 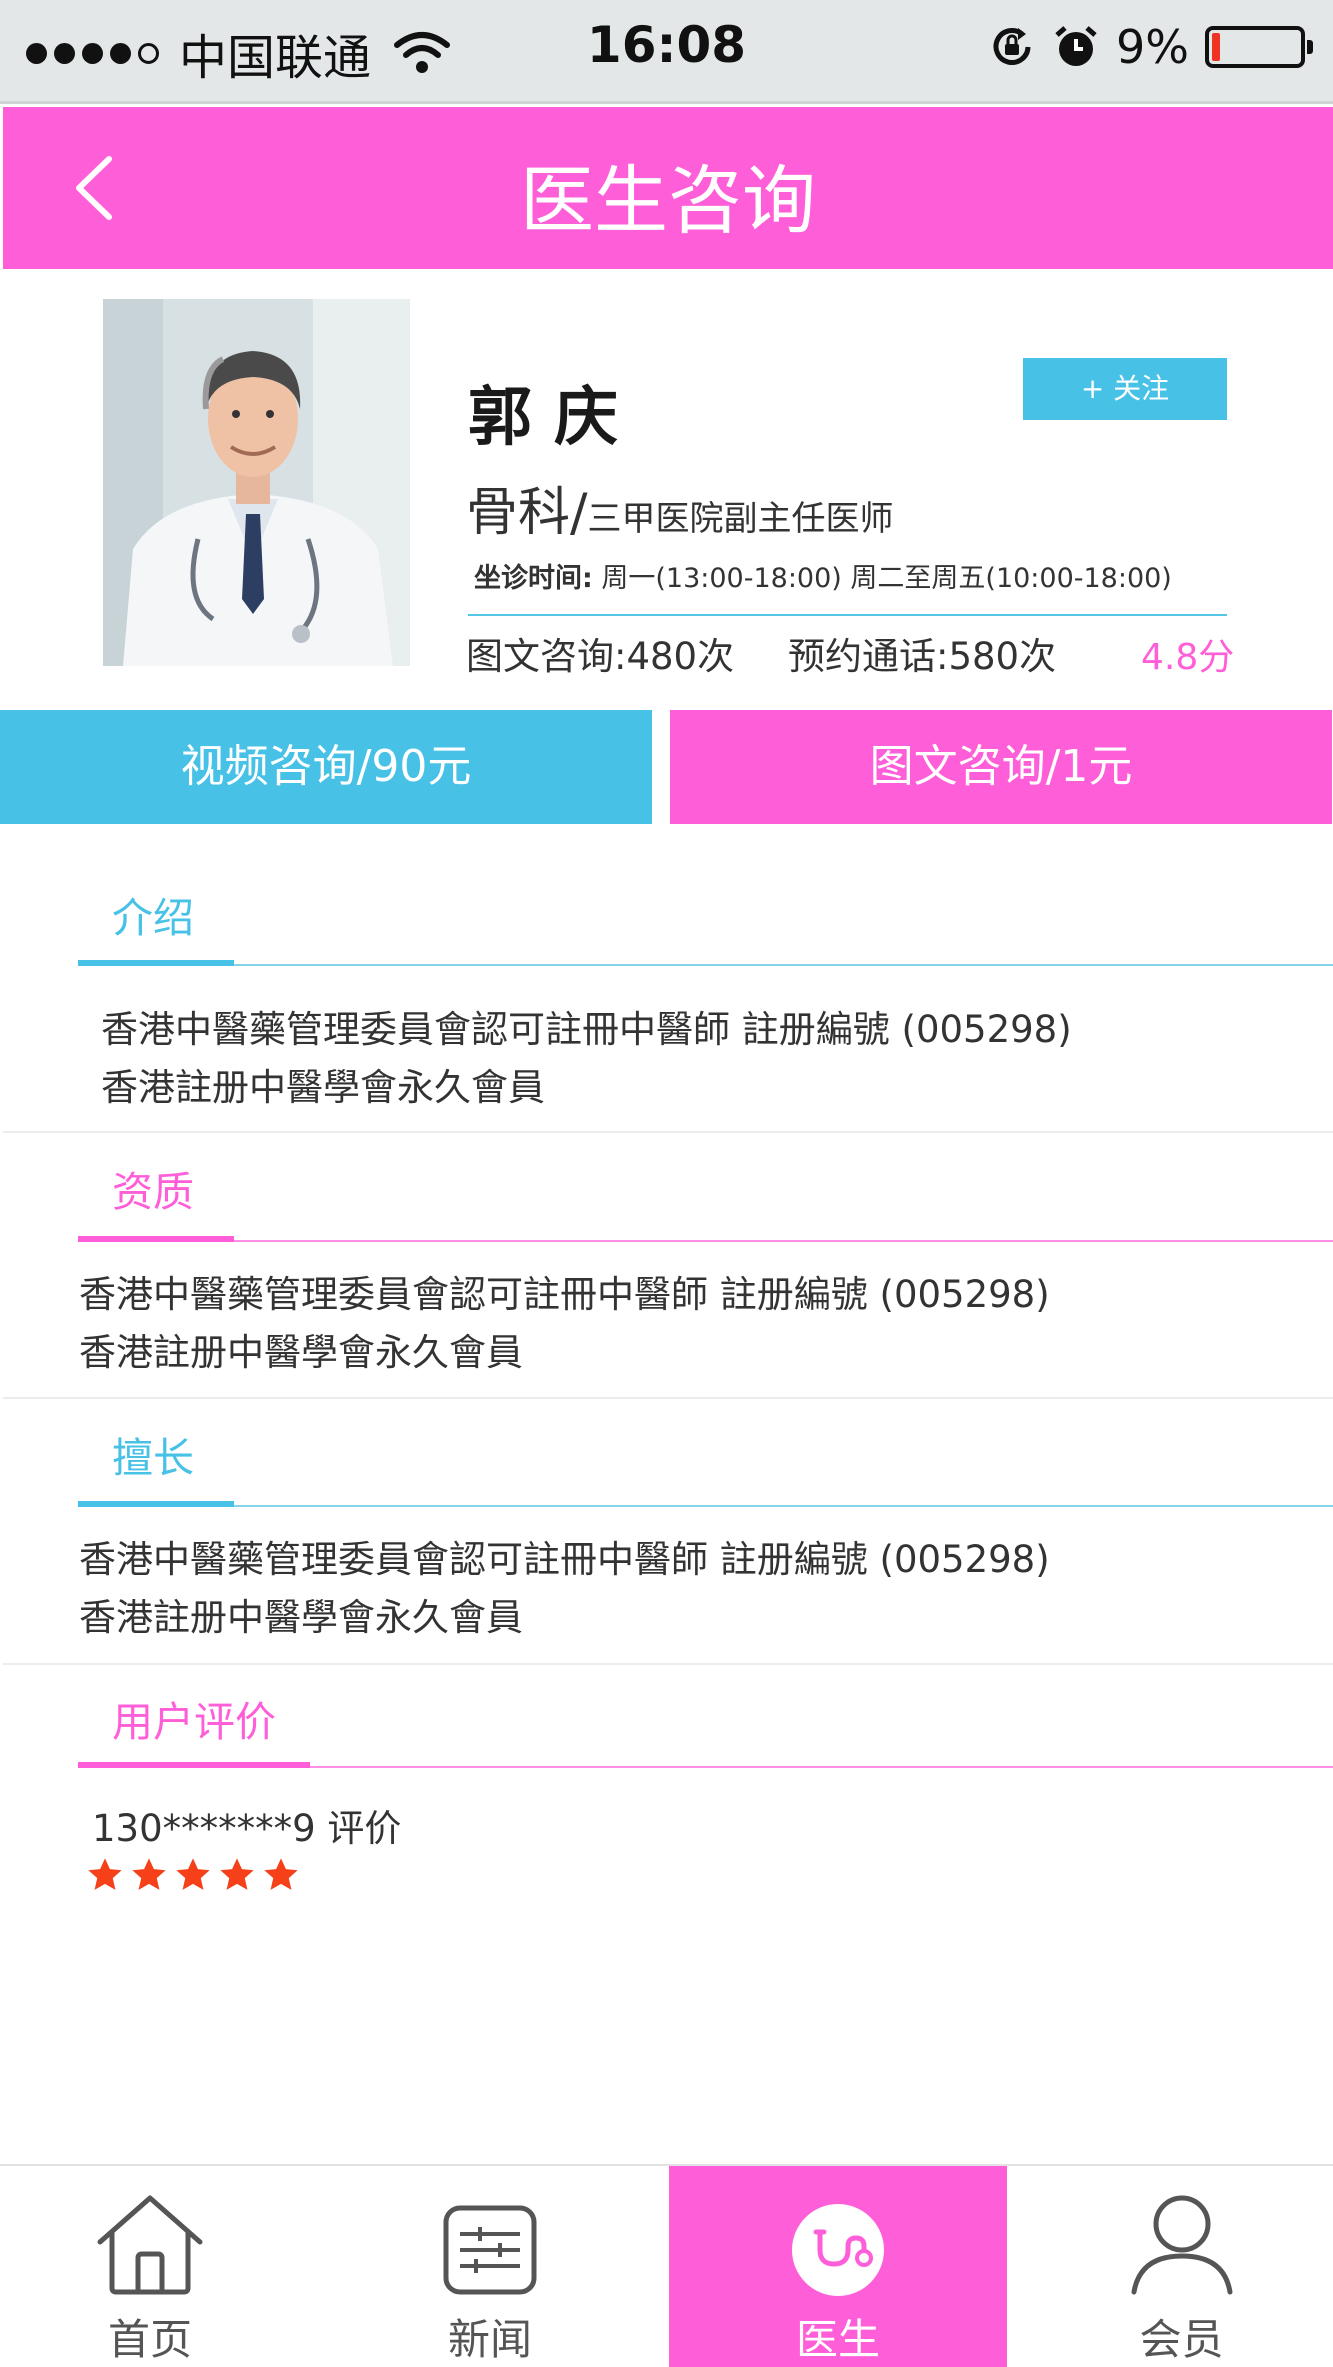 I want to click on tab-home: 首页, so click(x=150, y=2266).